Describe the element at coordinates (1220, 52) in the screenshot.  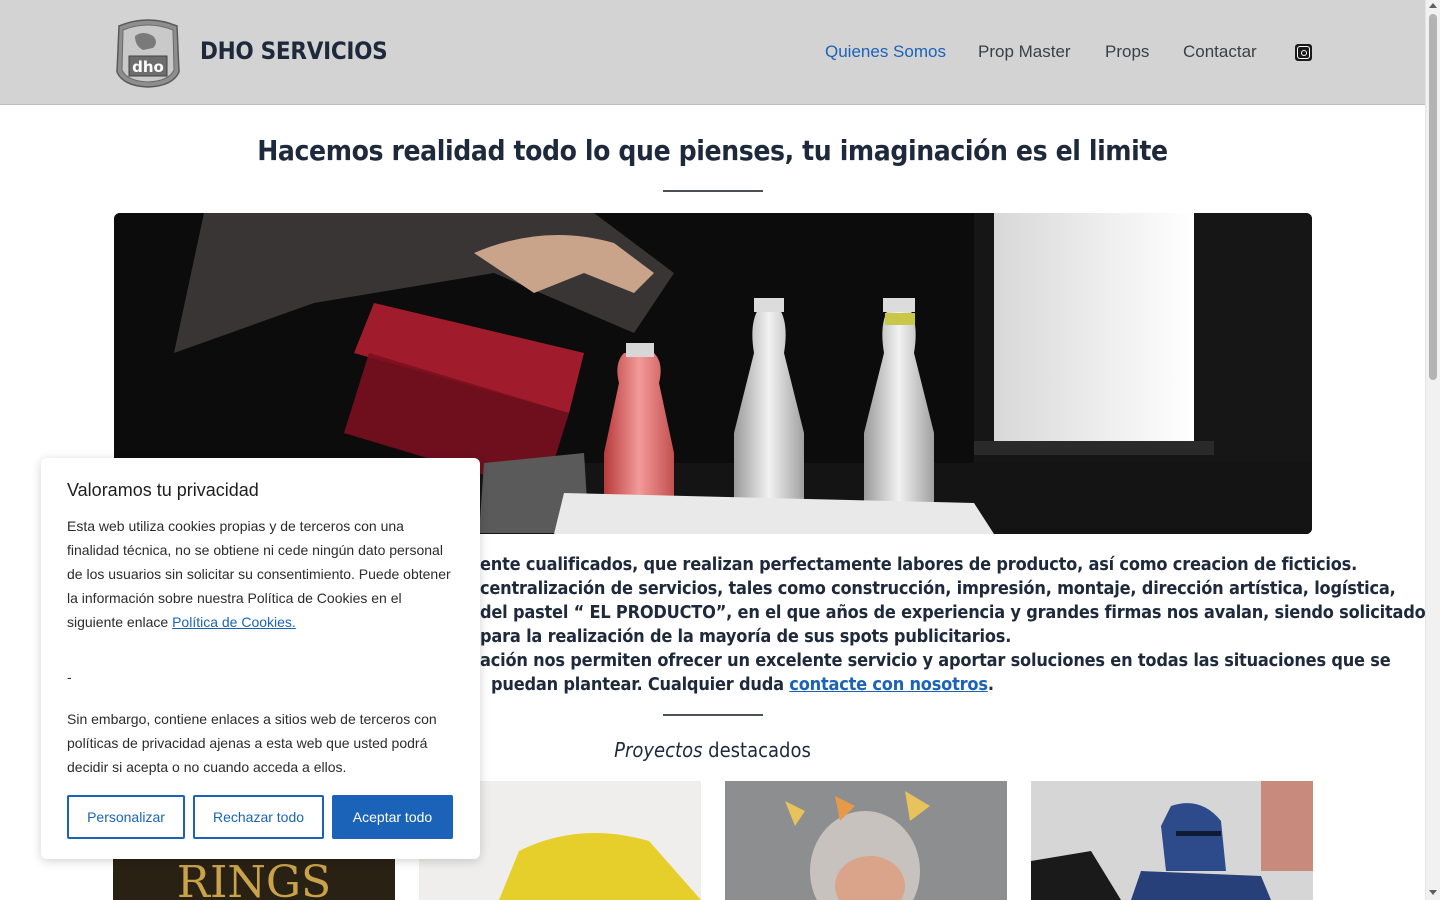
I see `nav-item-contactar: Contactar` at that location.